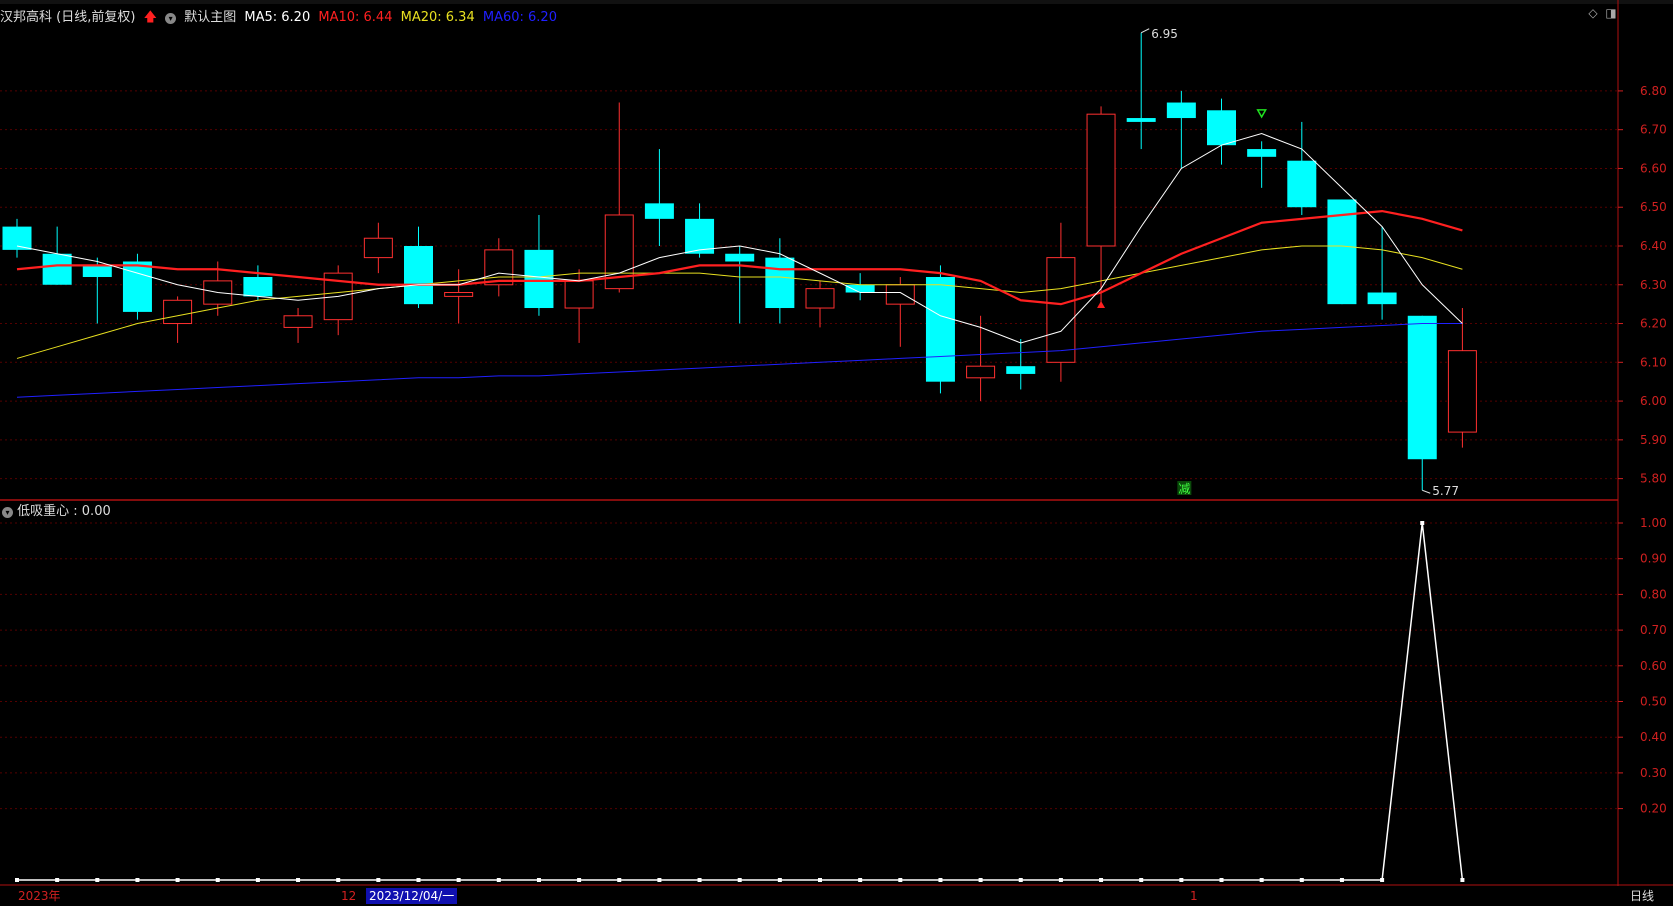 This screenshot has height=906, width=1673. What do you see at coordinates (1653, 285) in the screenshot?
I see `price-tick-label: 6.30` at bounding box center [1653, 285].